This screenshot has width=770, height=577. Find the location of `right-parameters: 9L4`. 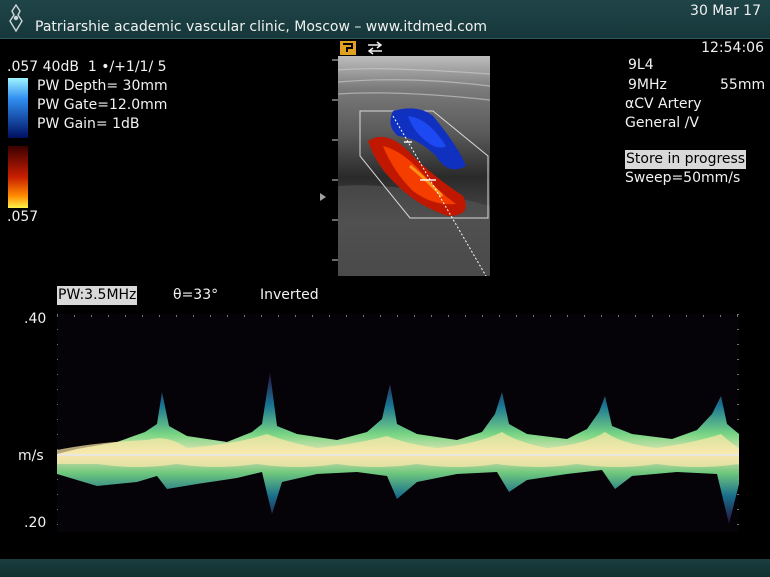

right-parameters: 9L4 is located at coordinates (641, 65).